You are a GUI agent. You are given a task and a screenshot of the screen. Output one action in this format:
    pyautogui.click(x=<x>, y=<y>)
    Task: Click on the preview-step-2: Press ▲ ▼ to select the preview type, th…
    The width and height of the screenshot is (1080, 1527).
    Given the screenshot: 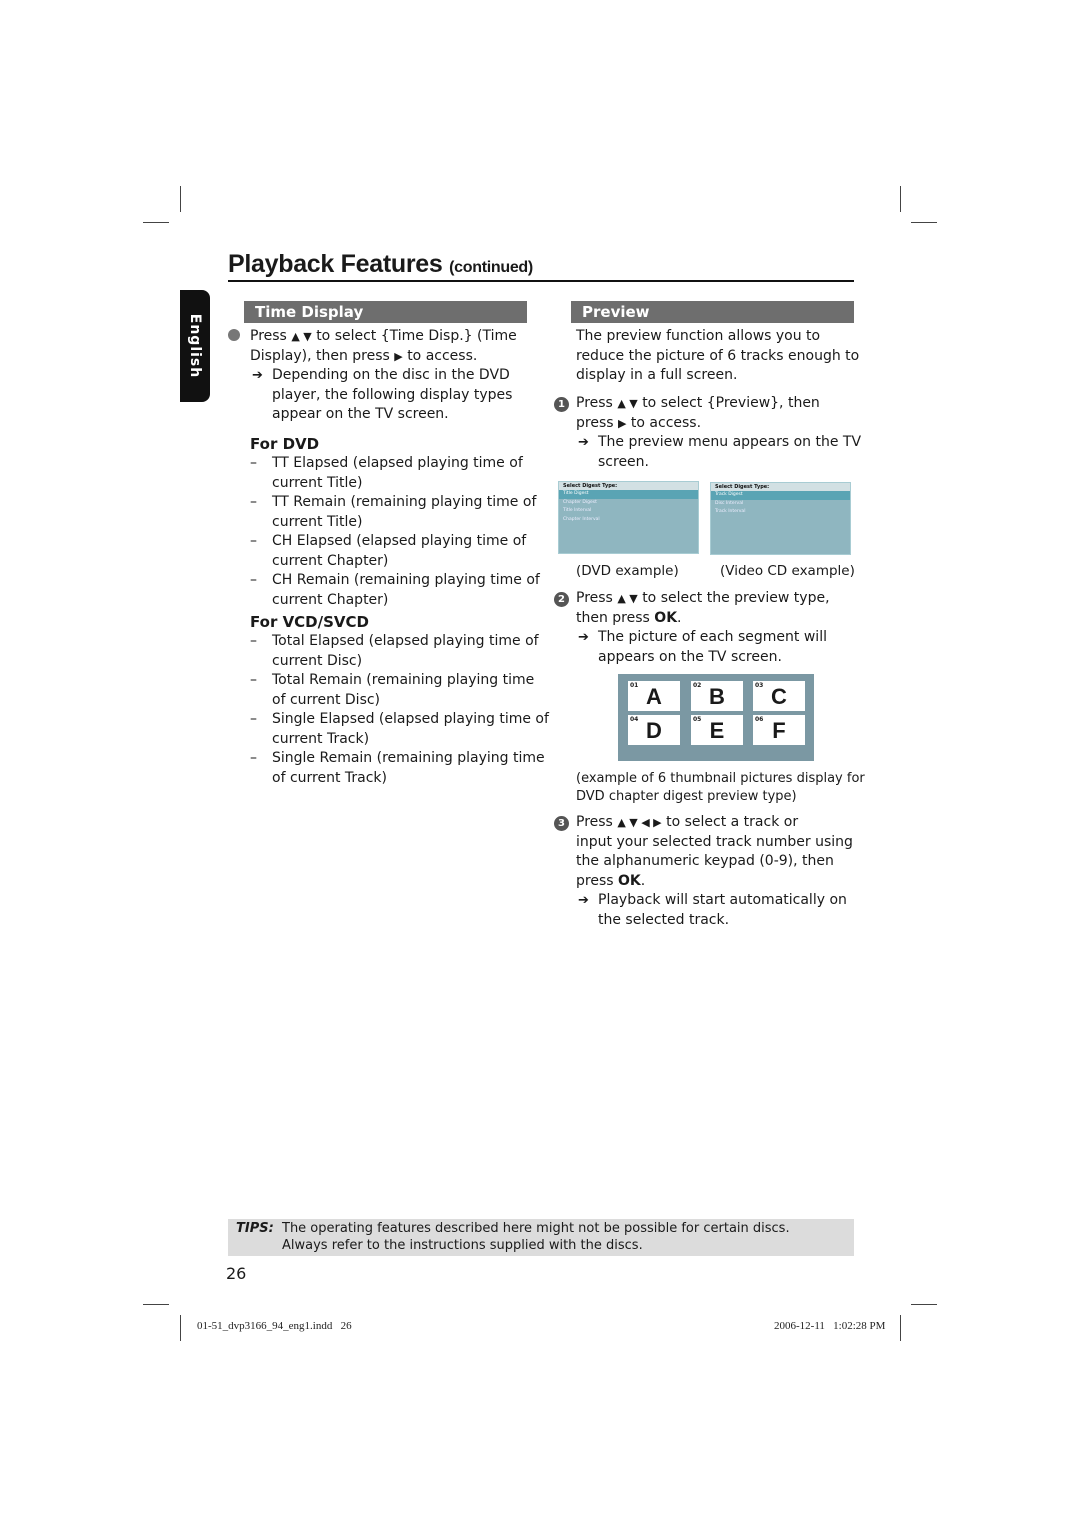 What is the action you would take?
    pyautogui.click(x=703, y=628)
    